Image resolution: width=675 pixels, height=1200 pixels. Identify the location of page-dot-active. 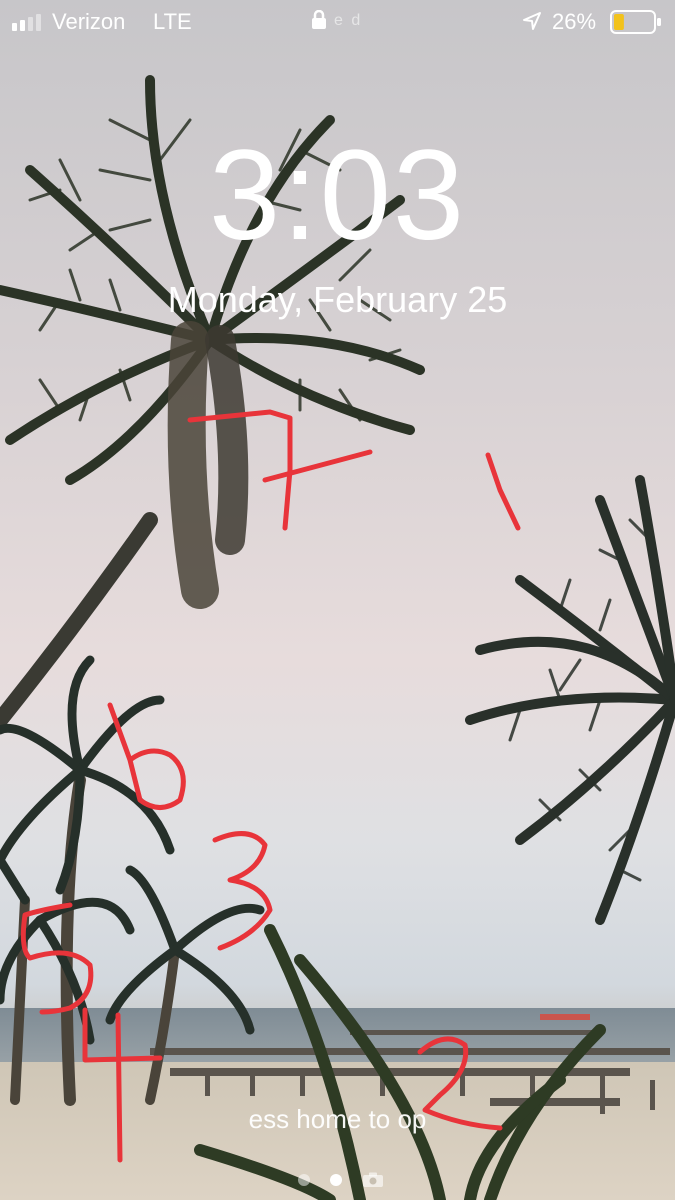
(336, 1180).